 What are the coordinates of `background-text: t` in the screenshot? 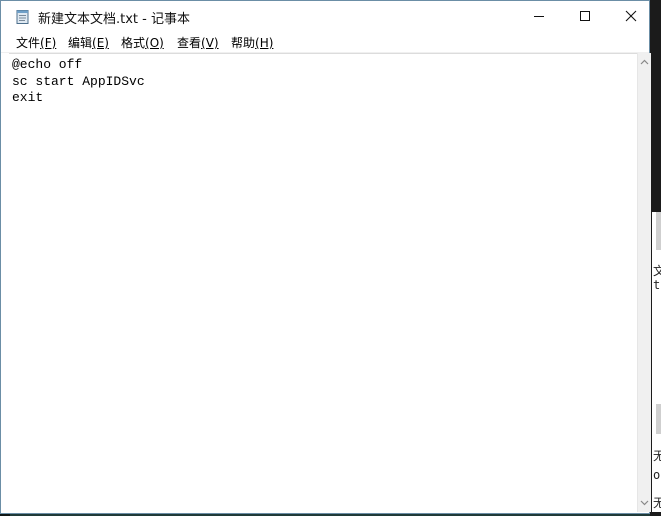 It's located at (657, 285).